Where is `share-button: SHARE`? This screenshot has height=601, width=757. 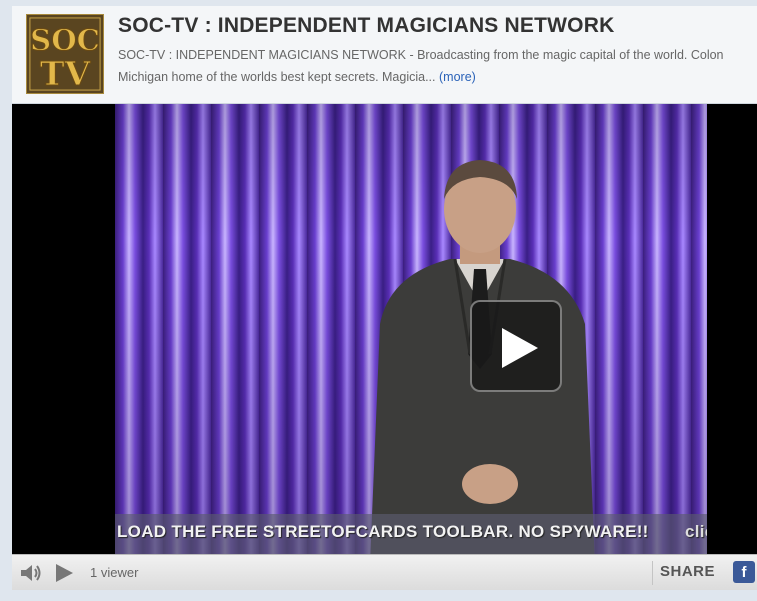
share-button: SHARE is located at coordinates (687, 571).